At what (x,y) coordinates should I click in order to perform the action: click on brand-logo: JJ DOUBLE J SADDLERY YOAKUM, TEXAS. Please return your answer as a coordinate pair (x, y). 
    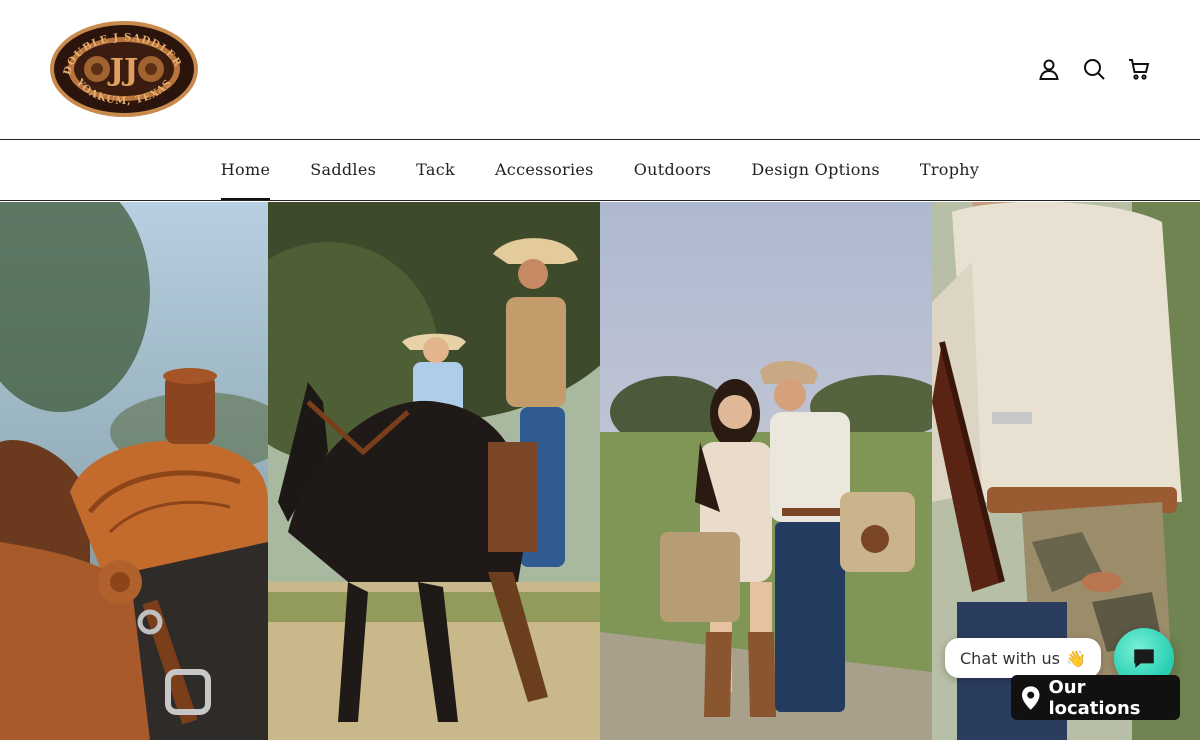
    Looking at the image, I should click on (121, 65).